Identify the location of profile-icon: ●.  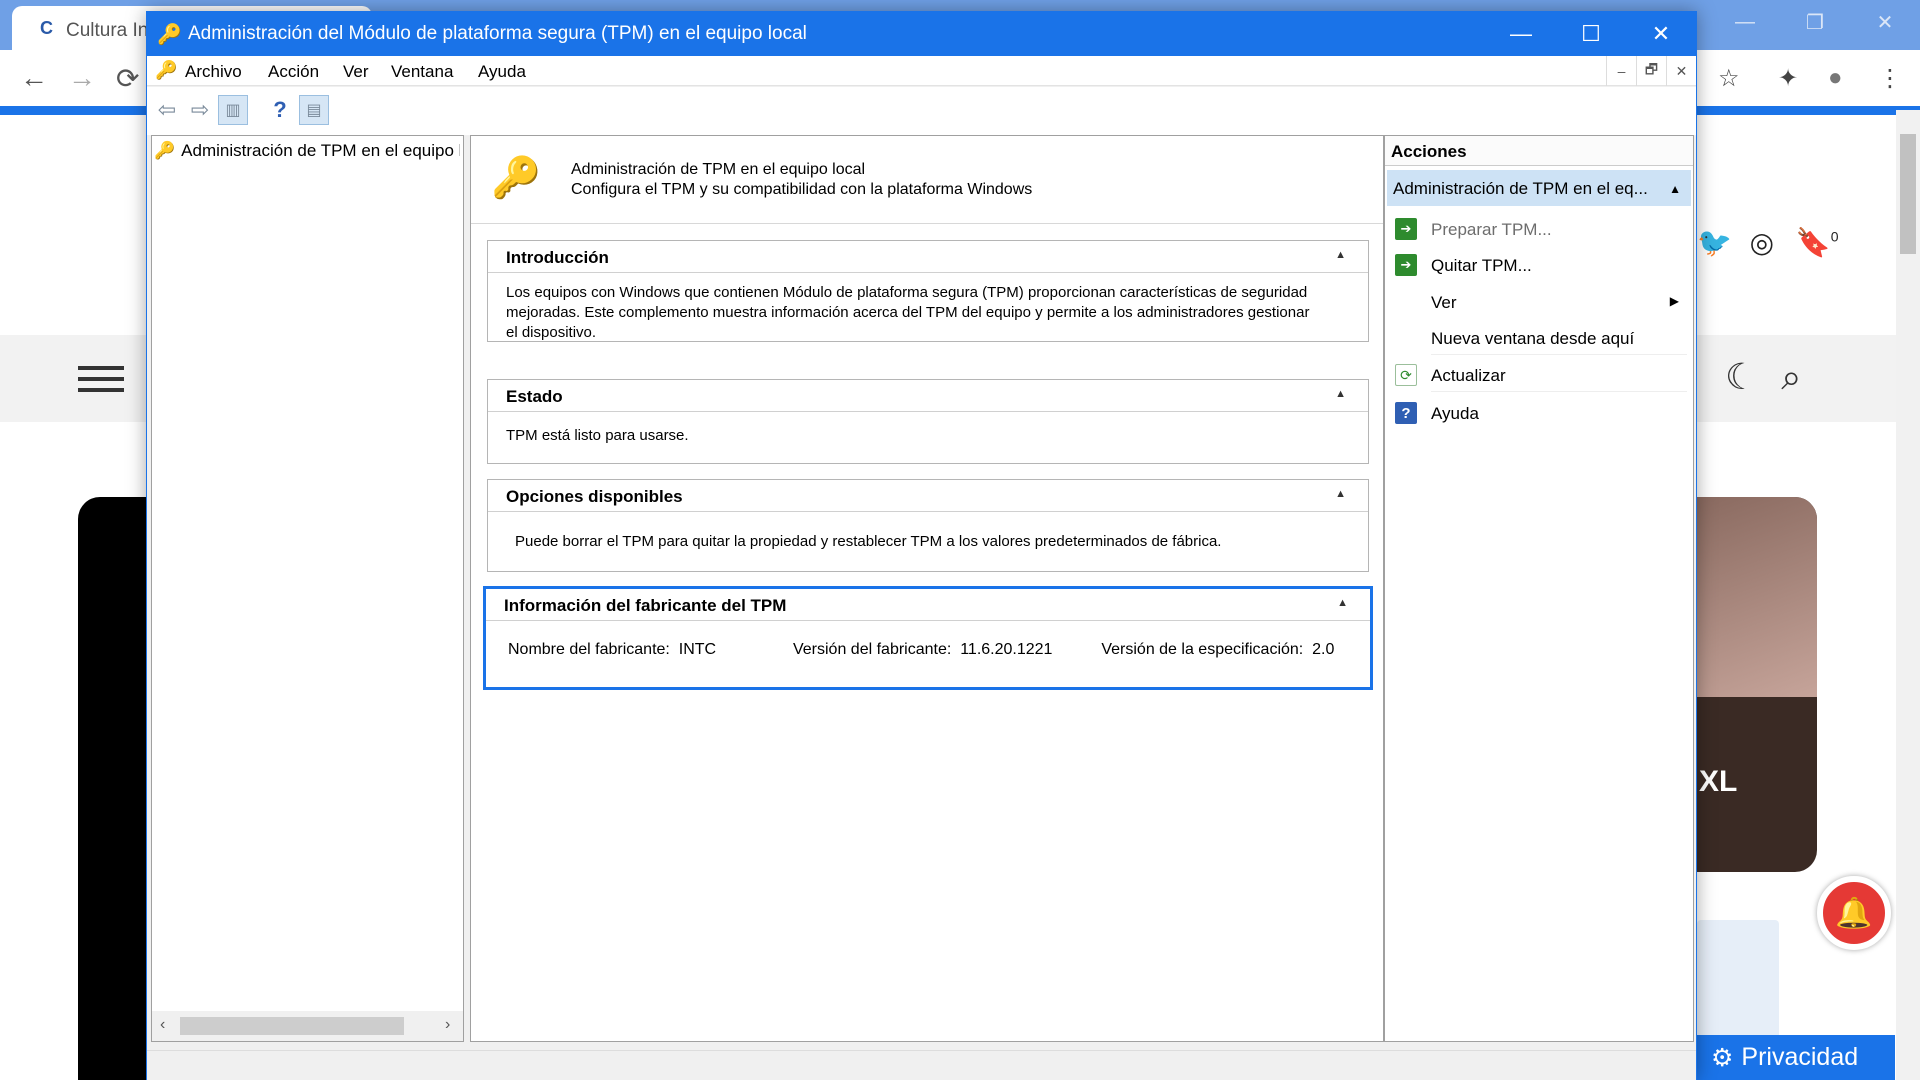
(1835, 78).